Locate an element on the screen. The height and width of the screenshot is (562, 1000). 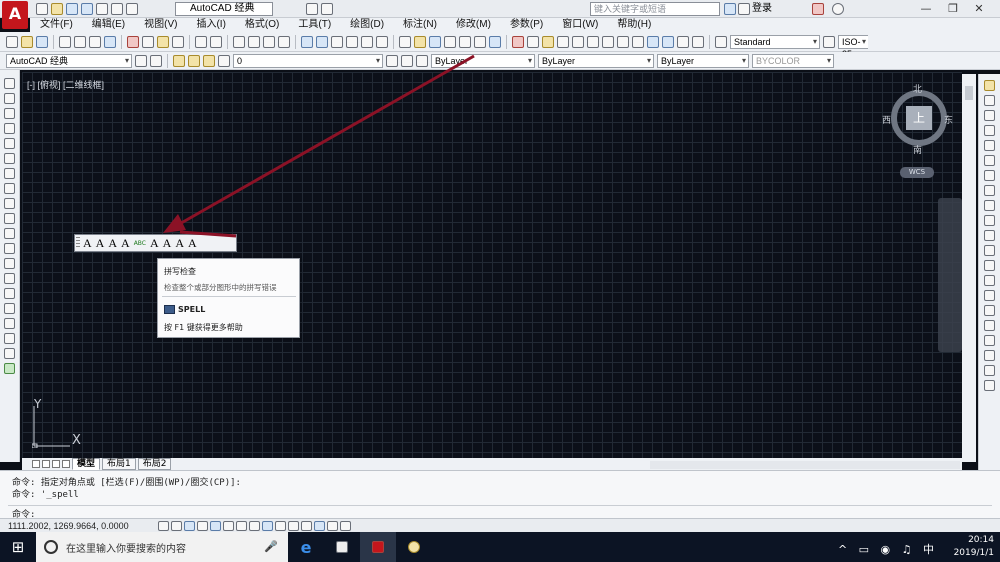
tab-last-icon is located at coordinates (66, 464).